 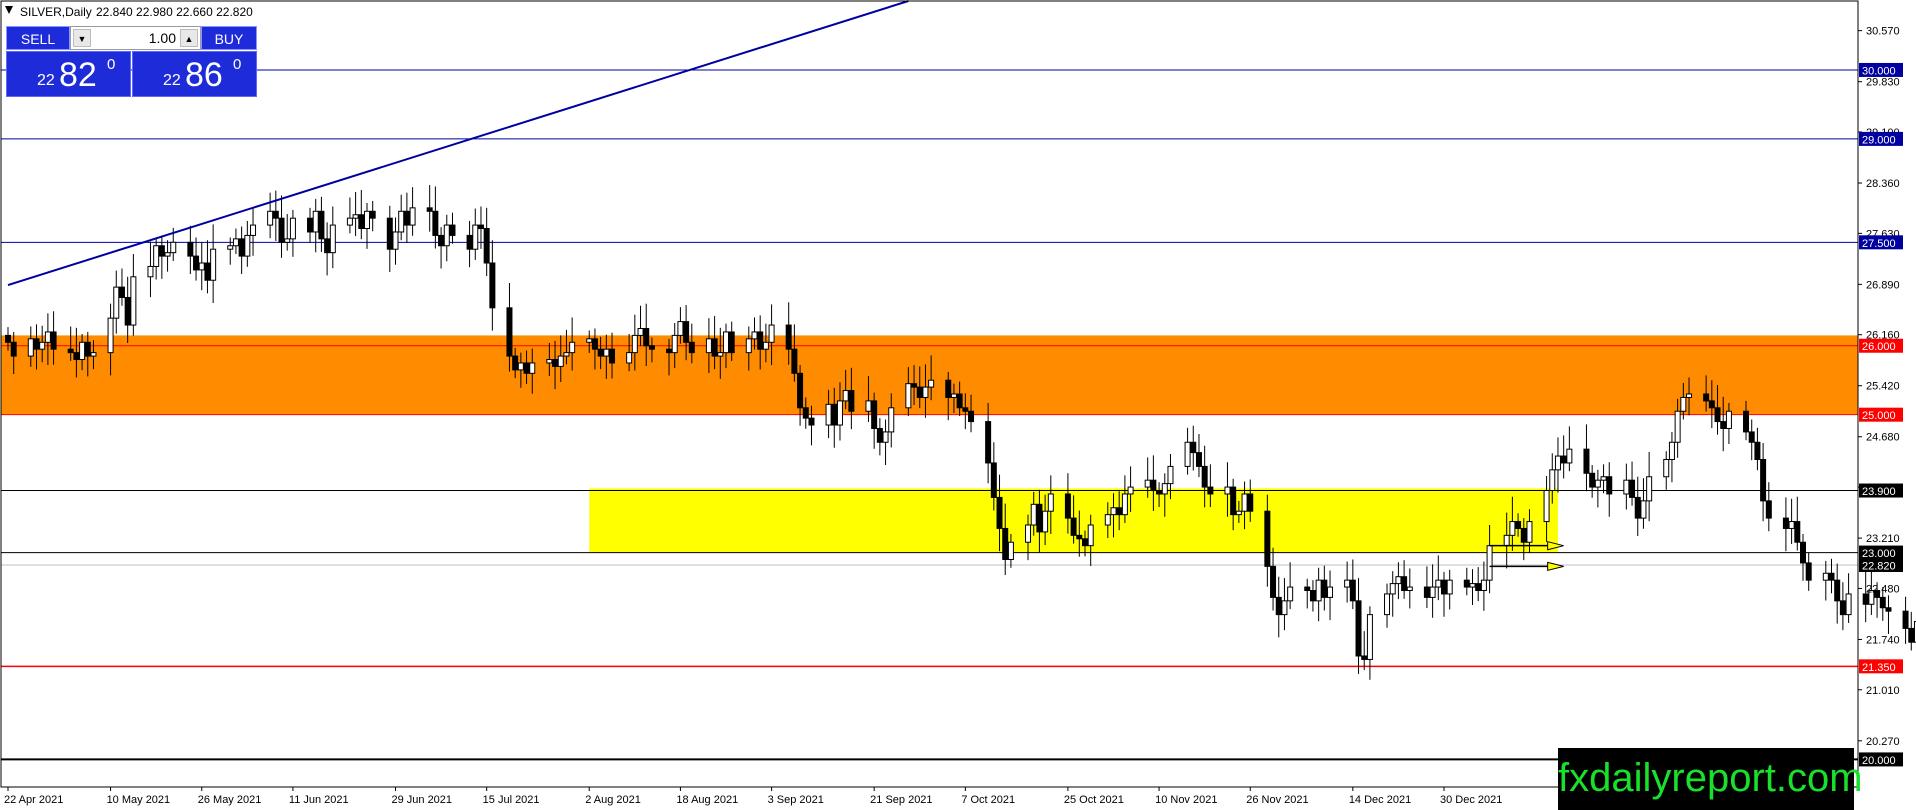 What do you see at coordinates (38, 38) in the screenshot?
I see `sell-button: SELL` at bounding box center [38, 38].